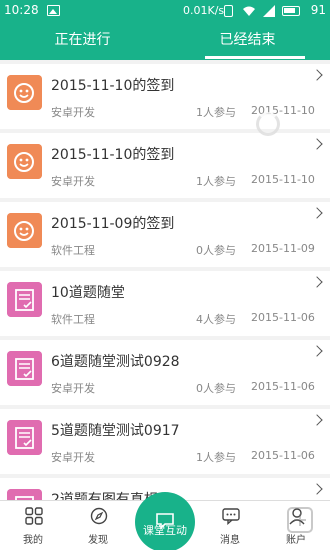  Describe the element at coordinates (165, 11) in the screenshot. I see `status-bar: 10:28 0.01K/s 91` at that location.